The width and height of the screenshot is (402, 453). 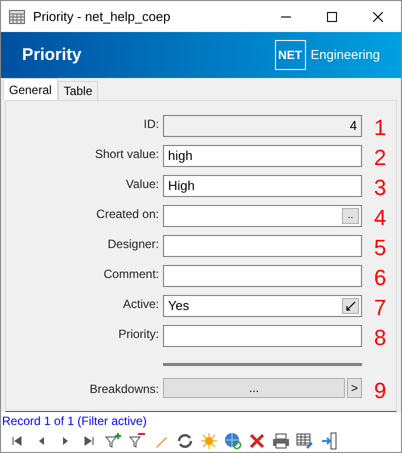 What do you see at coordinates (354, 388) in the screenshot?
I see `open-button: >` at bounding box center [354, 388].